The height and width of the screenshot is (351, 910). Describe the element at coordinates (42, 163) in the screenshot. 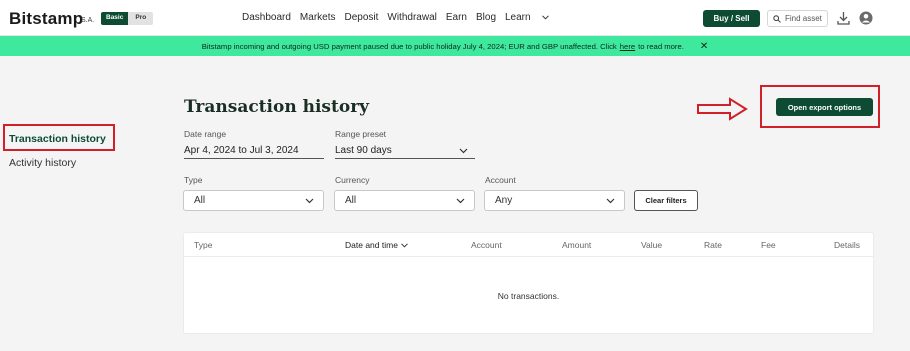

I see `sidebar-item-activity-history: Activity history` at that location.